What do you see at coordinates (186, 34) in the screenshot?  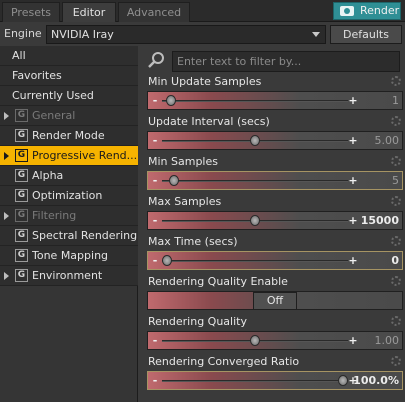 I see `engine-select: NVIDIA Iray` at bounding box center [186, 34].